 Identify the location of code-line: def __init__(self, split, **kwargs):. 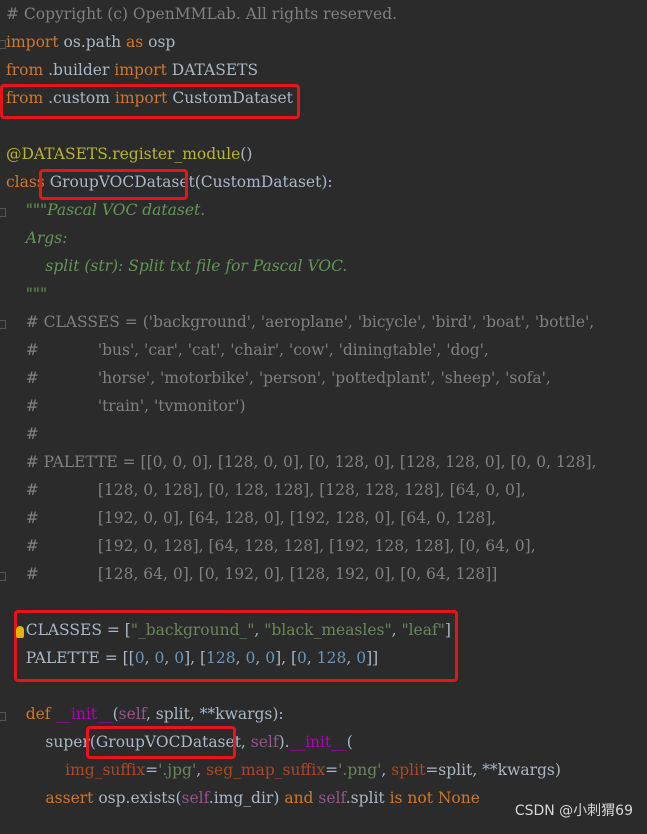
(145, 714).